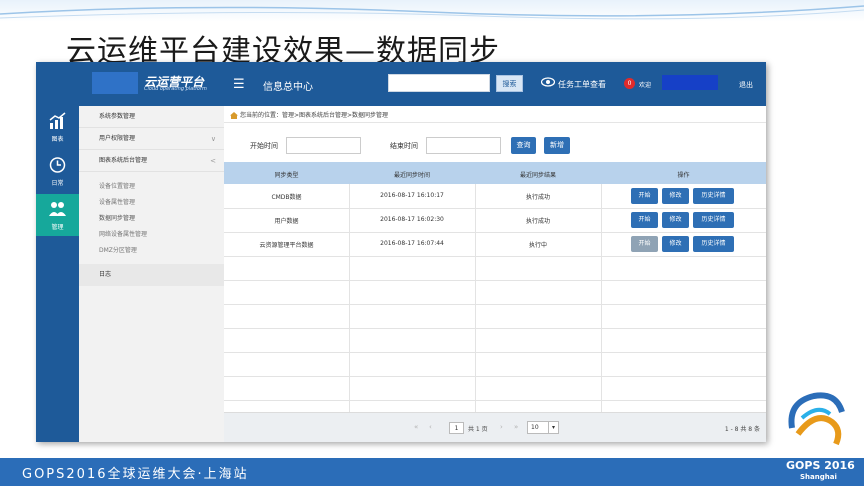 The height and width of the screenshot is (486, 864). What do you see at coordinates (234, 115) in the screenshot?
I see `home-icon` at bounding box center [234, 115].